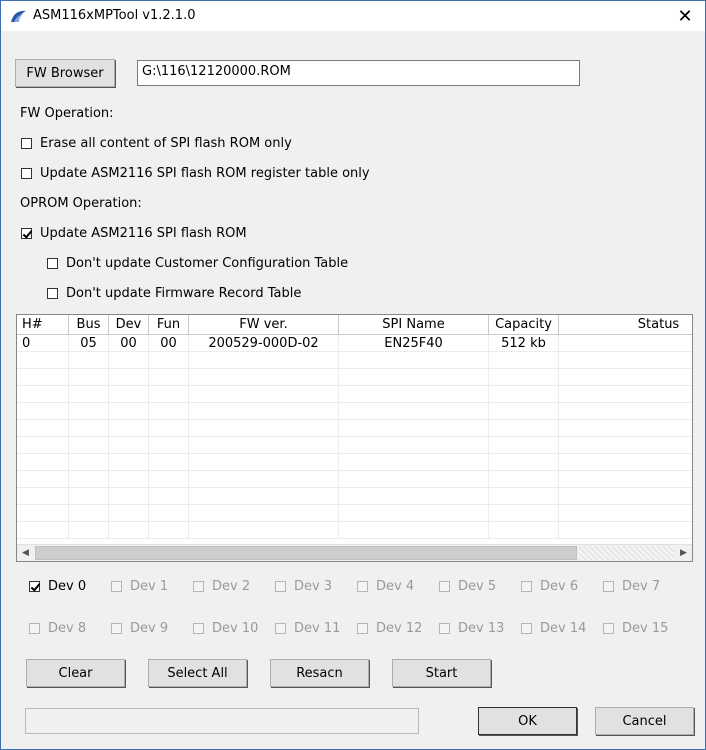  What do you see at coordinates (625, 325) in the screenshot?
I see `column-header: Status` at bounding box center [625, 325].